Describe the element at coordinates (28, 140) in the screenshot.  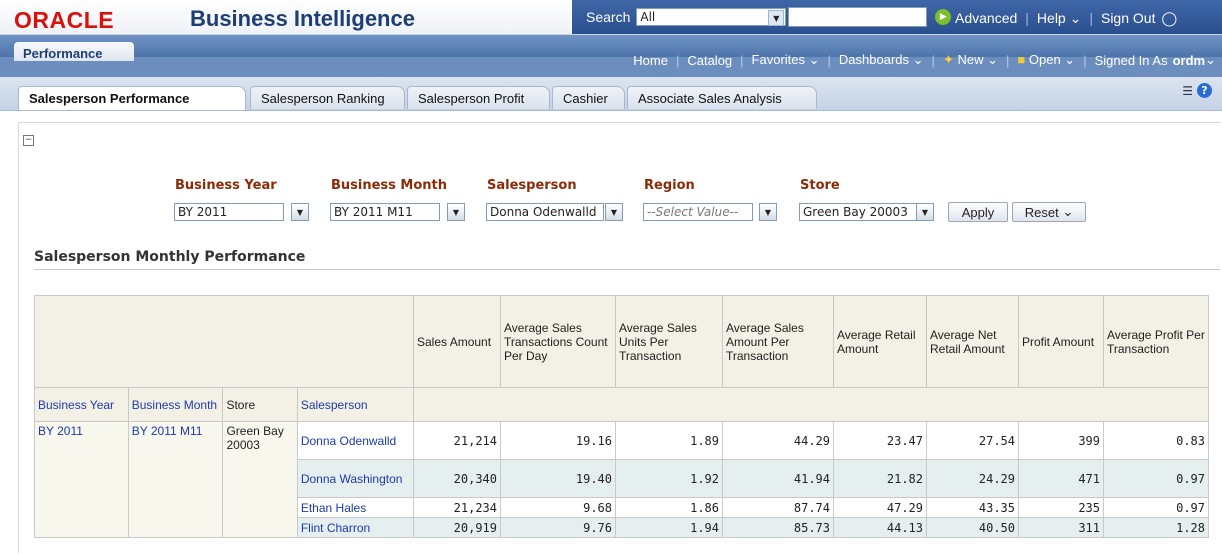
I see `collapse-section-icon: −` at that location.